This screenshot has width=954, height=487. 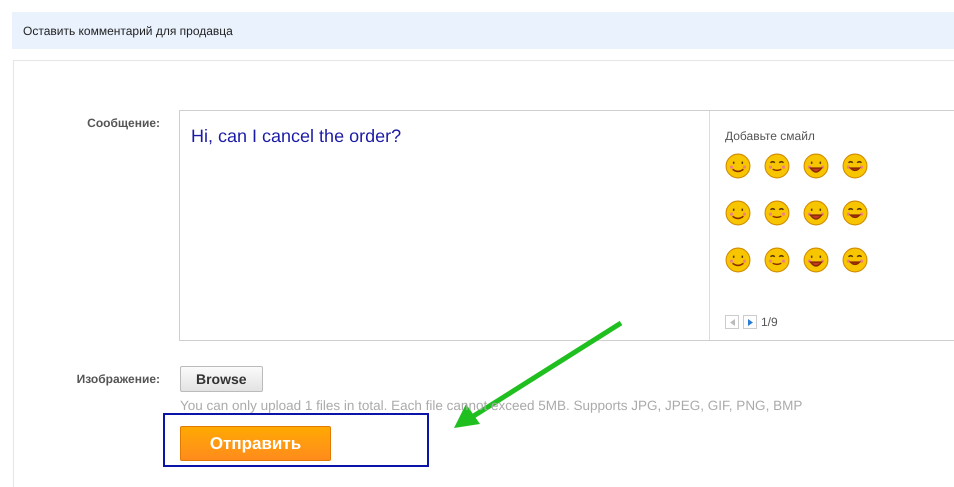 I want to click on upload-hint: You can only upload 1 files in total. Each file cannot exceed 5MB. Supports JPG, JPEG, GIF, PNG, BMP, so click(x=491, y=406).